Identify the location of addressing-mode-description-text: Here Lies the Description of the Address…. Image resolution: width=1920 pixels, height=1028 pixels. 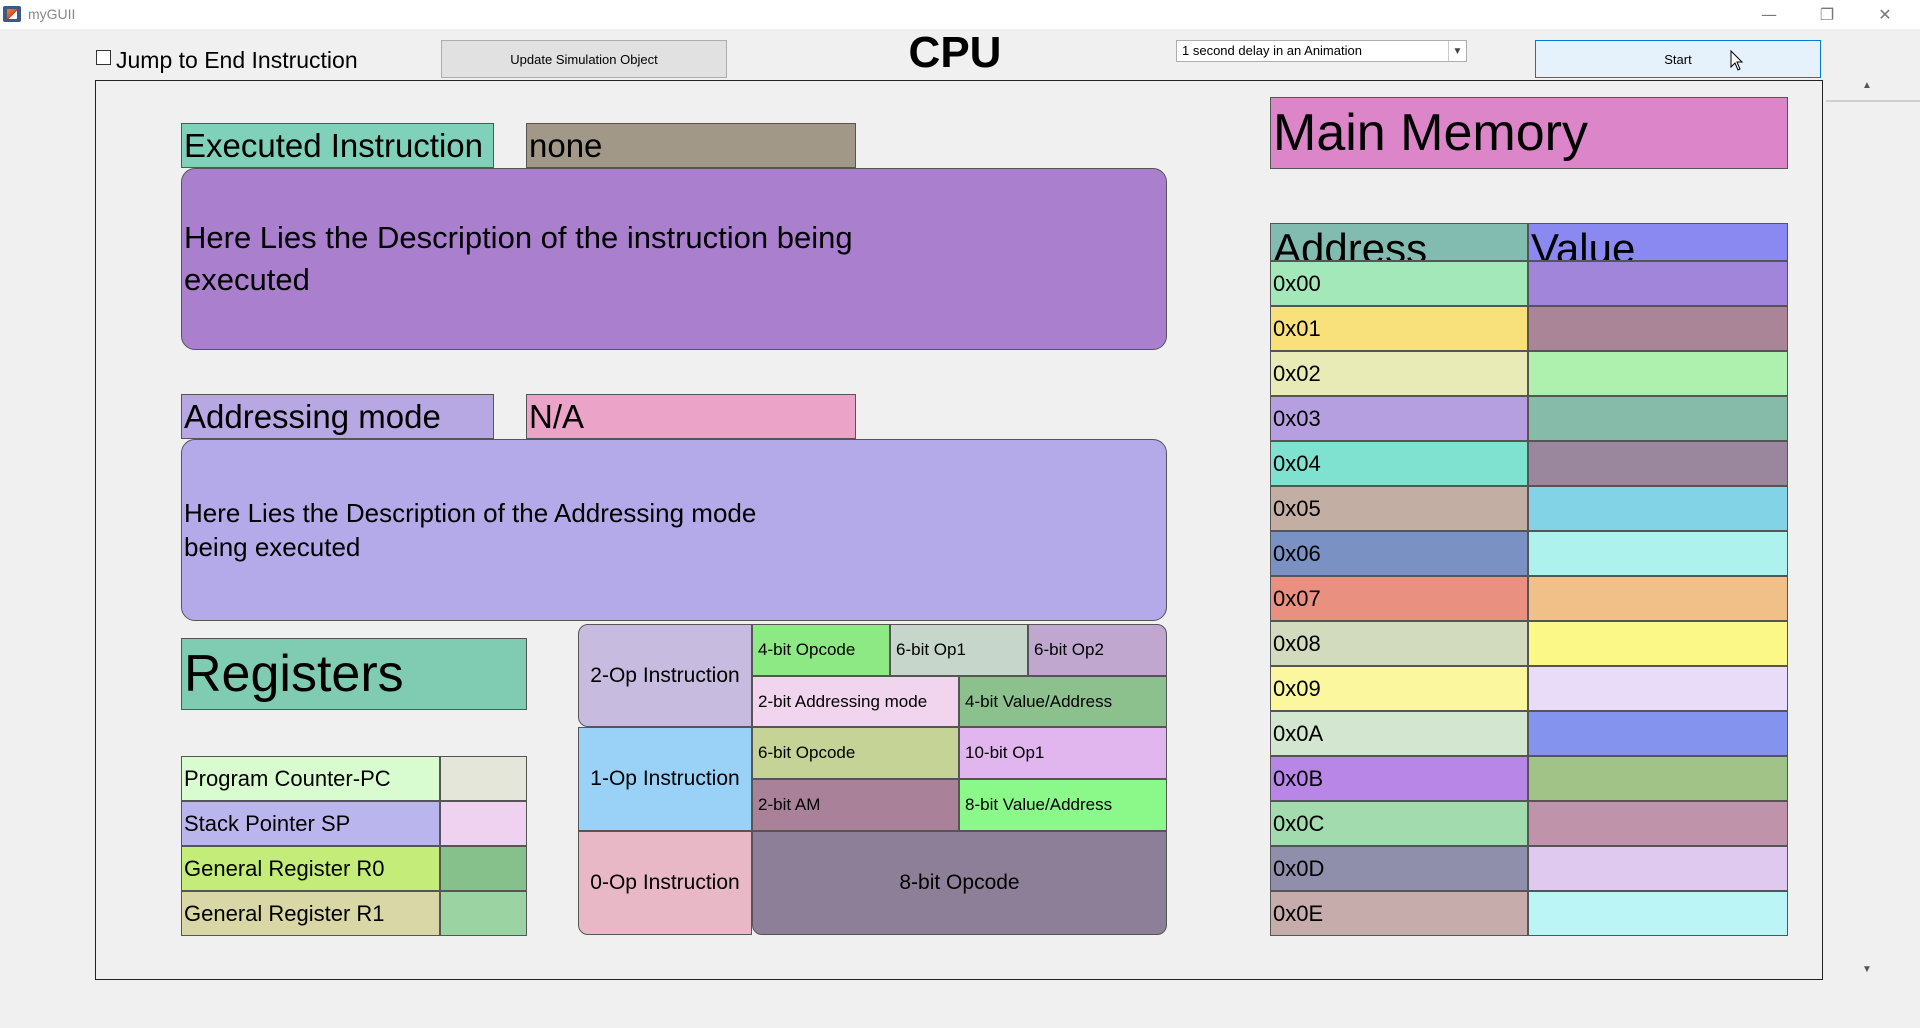
(470, 530).